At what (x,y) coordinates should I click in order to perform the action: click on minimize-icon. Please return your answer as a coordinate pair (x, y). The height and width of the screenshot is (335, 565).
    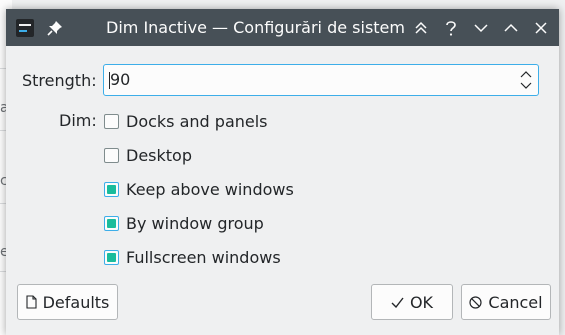
    Looking at the image, I should click on (481, 27).